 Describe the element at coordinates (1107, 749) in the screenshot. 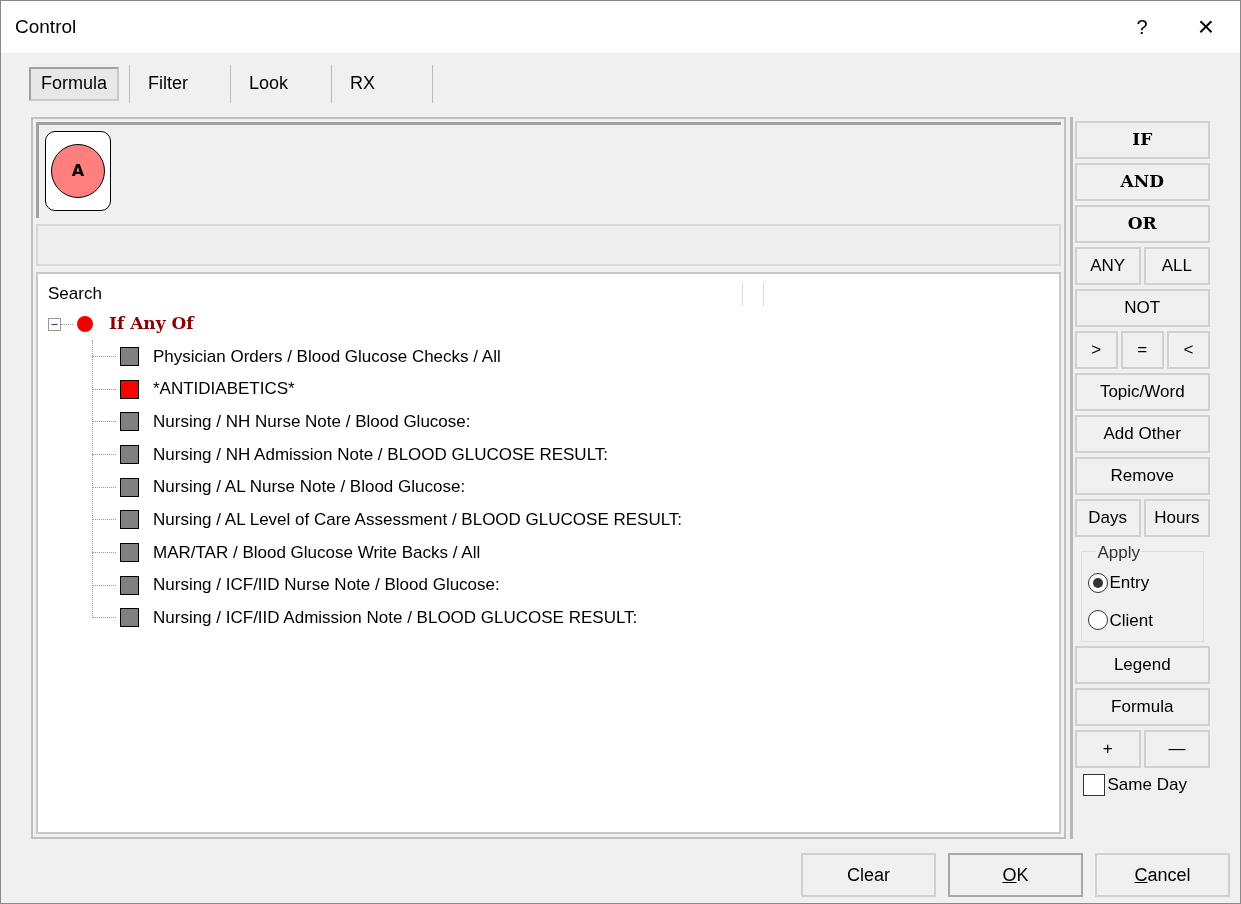

I see `tool-button: +` at that location.